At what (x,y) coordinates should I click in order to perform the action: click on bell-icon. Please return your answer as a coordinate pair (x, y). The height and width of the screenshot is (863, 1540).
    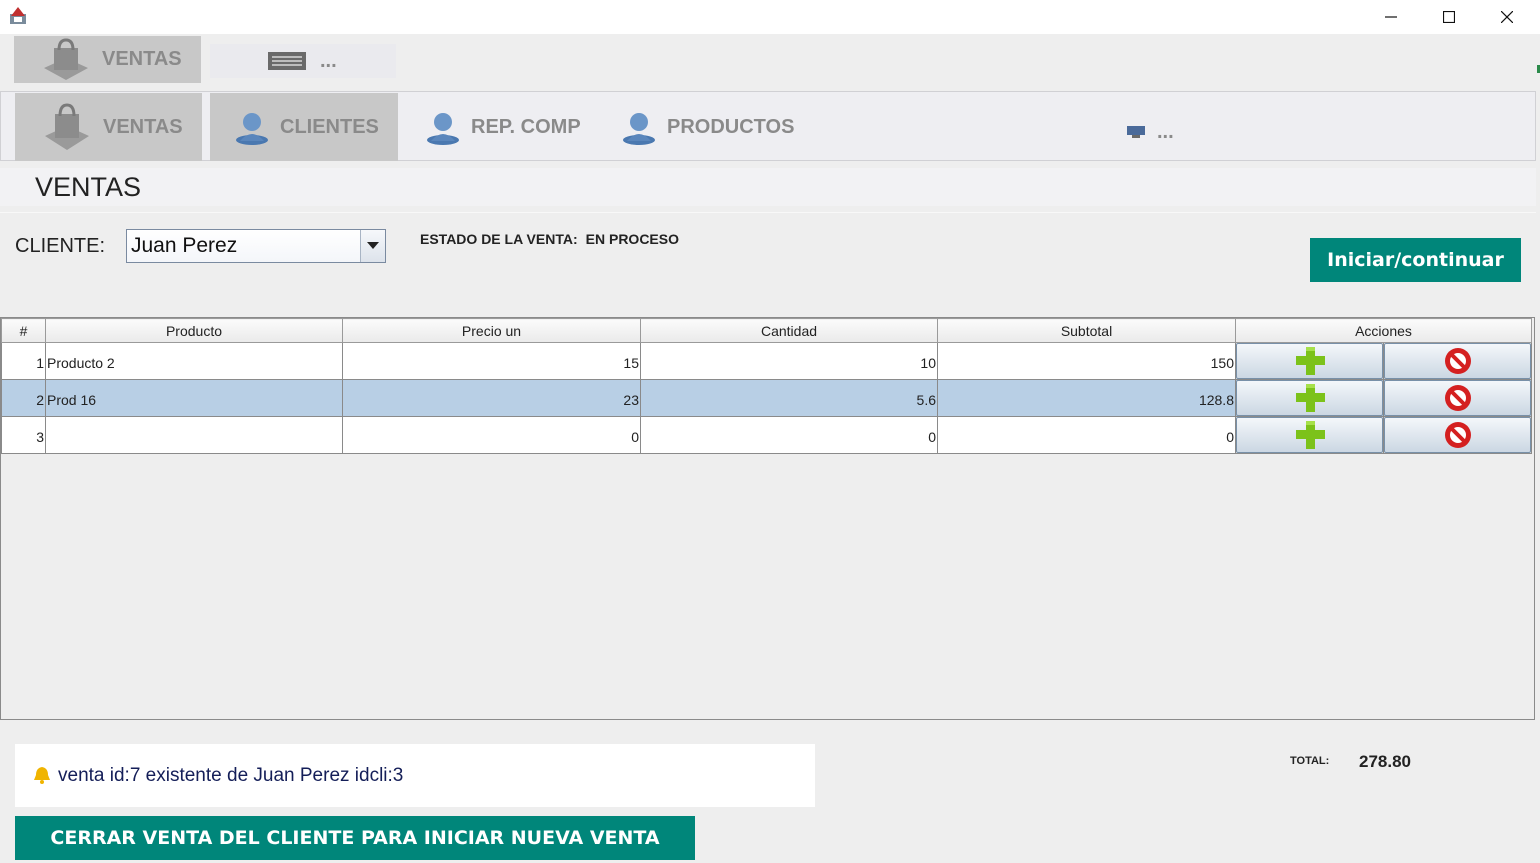
    Looking at the image, I should click on (42, 775).